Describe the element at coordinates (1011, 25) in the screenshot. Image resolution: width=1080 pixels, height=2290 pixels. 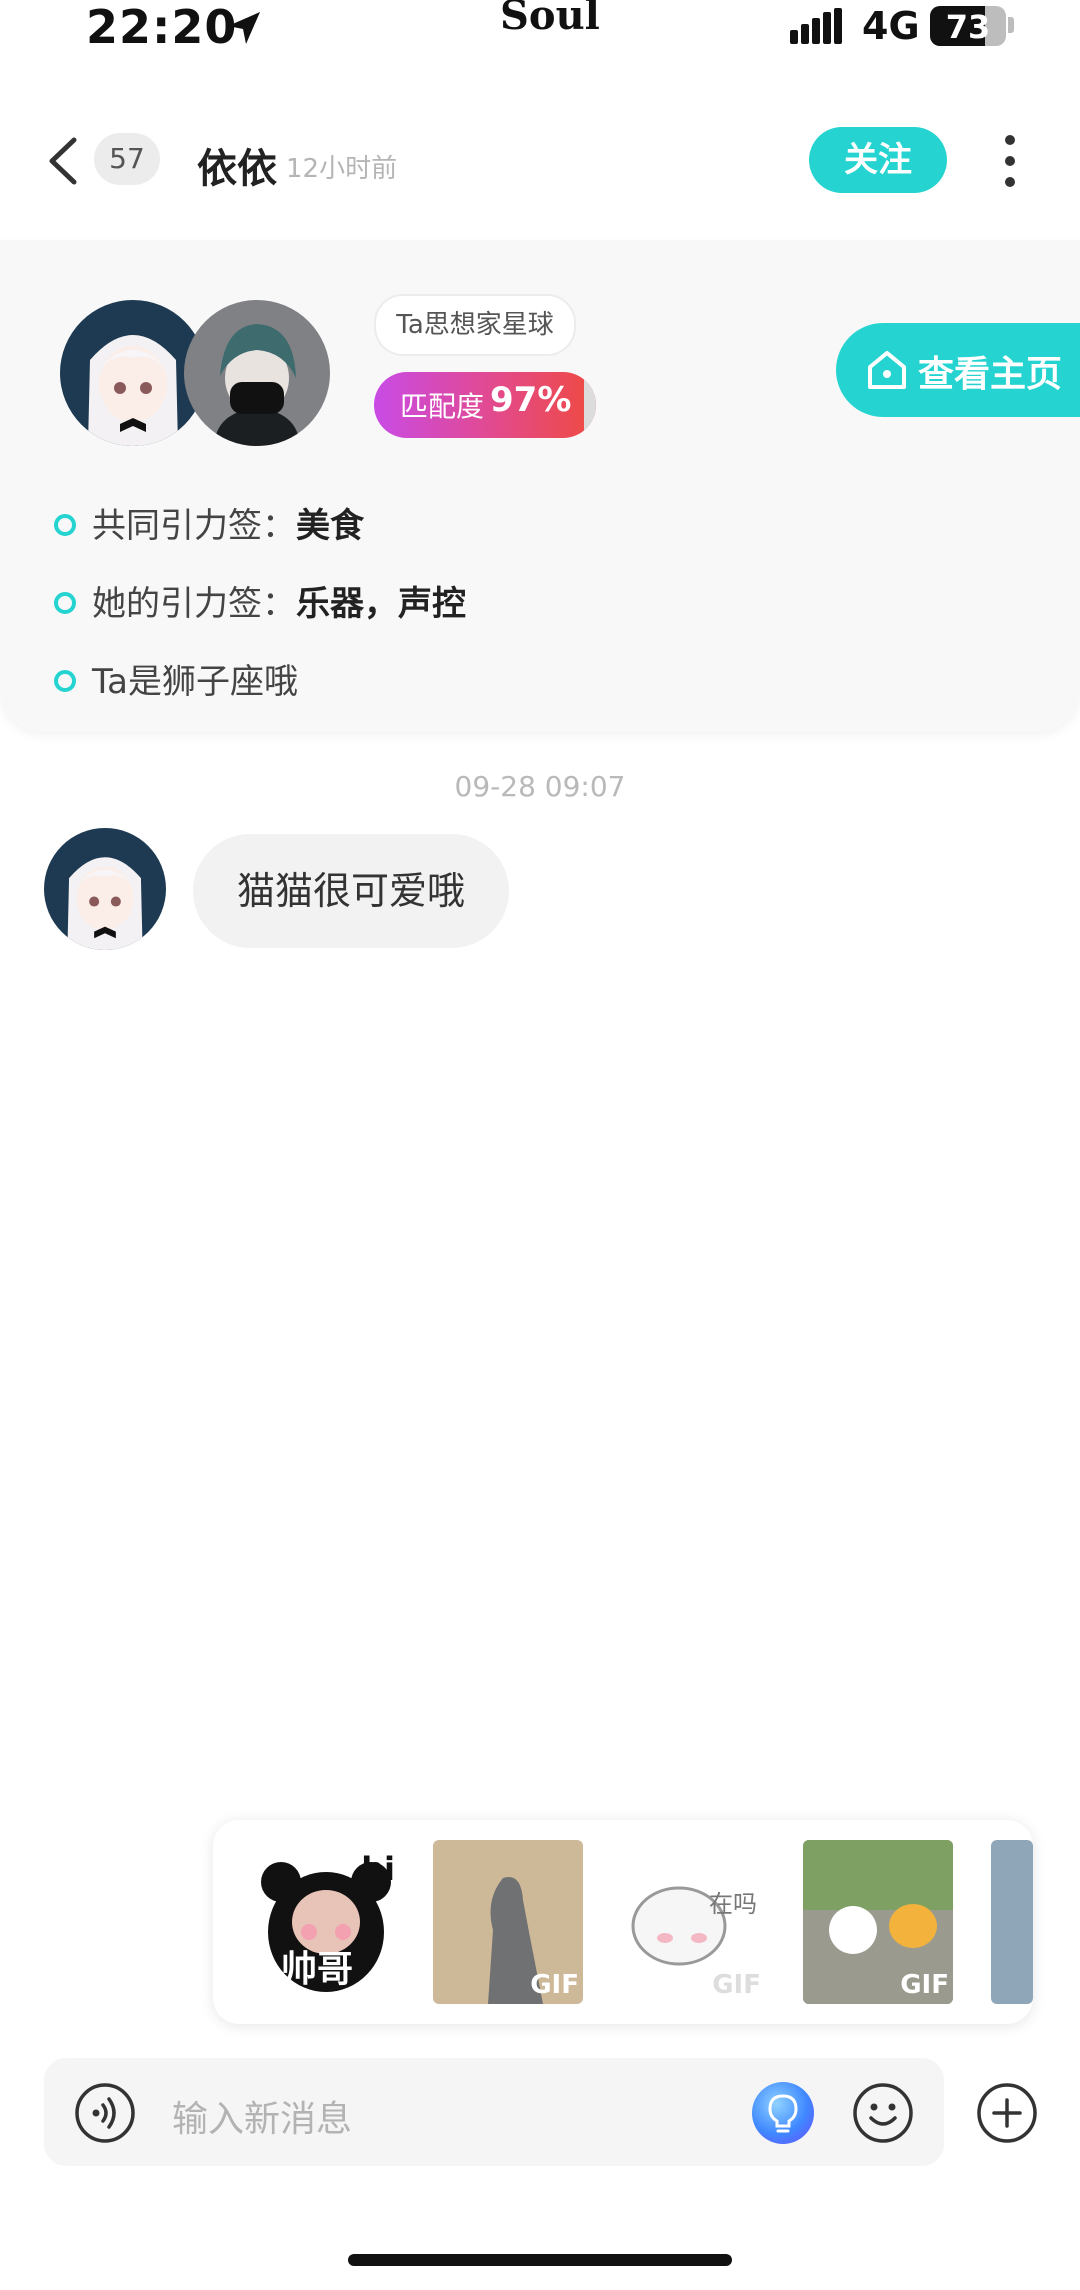
I see `battery-tip` at that location.